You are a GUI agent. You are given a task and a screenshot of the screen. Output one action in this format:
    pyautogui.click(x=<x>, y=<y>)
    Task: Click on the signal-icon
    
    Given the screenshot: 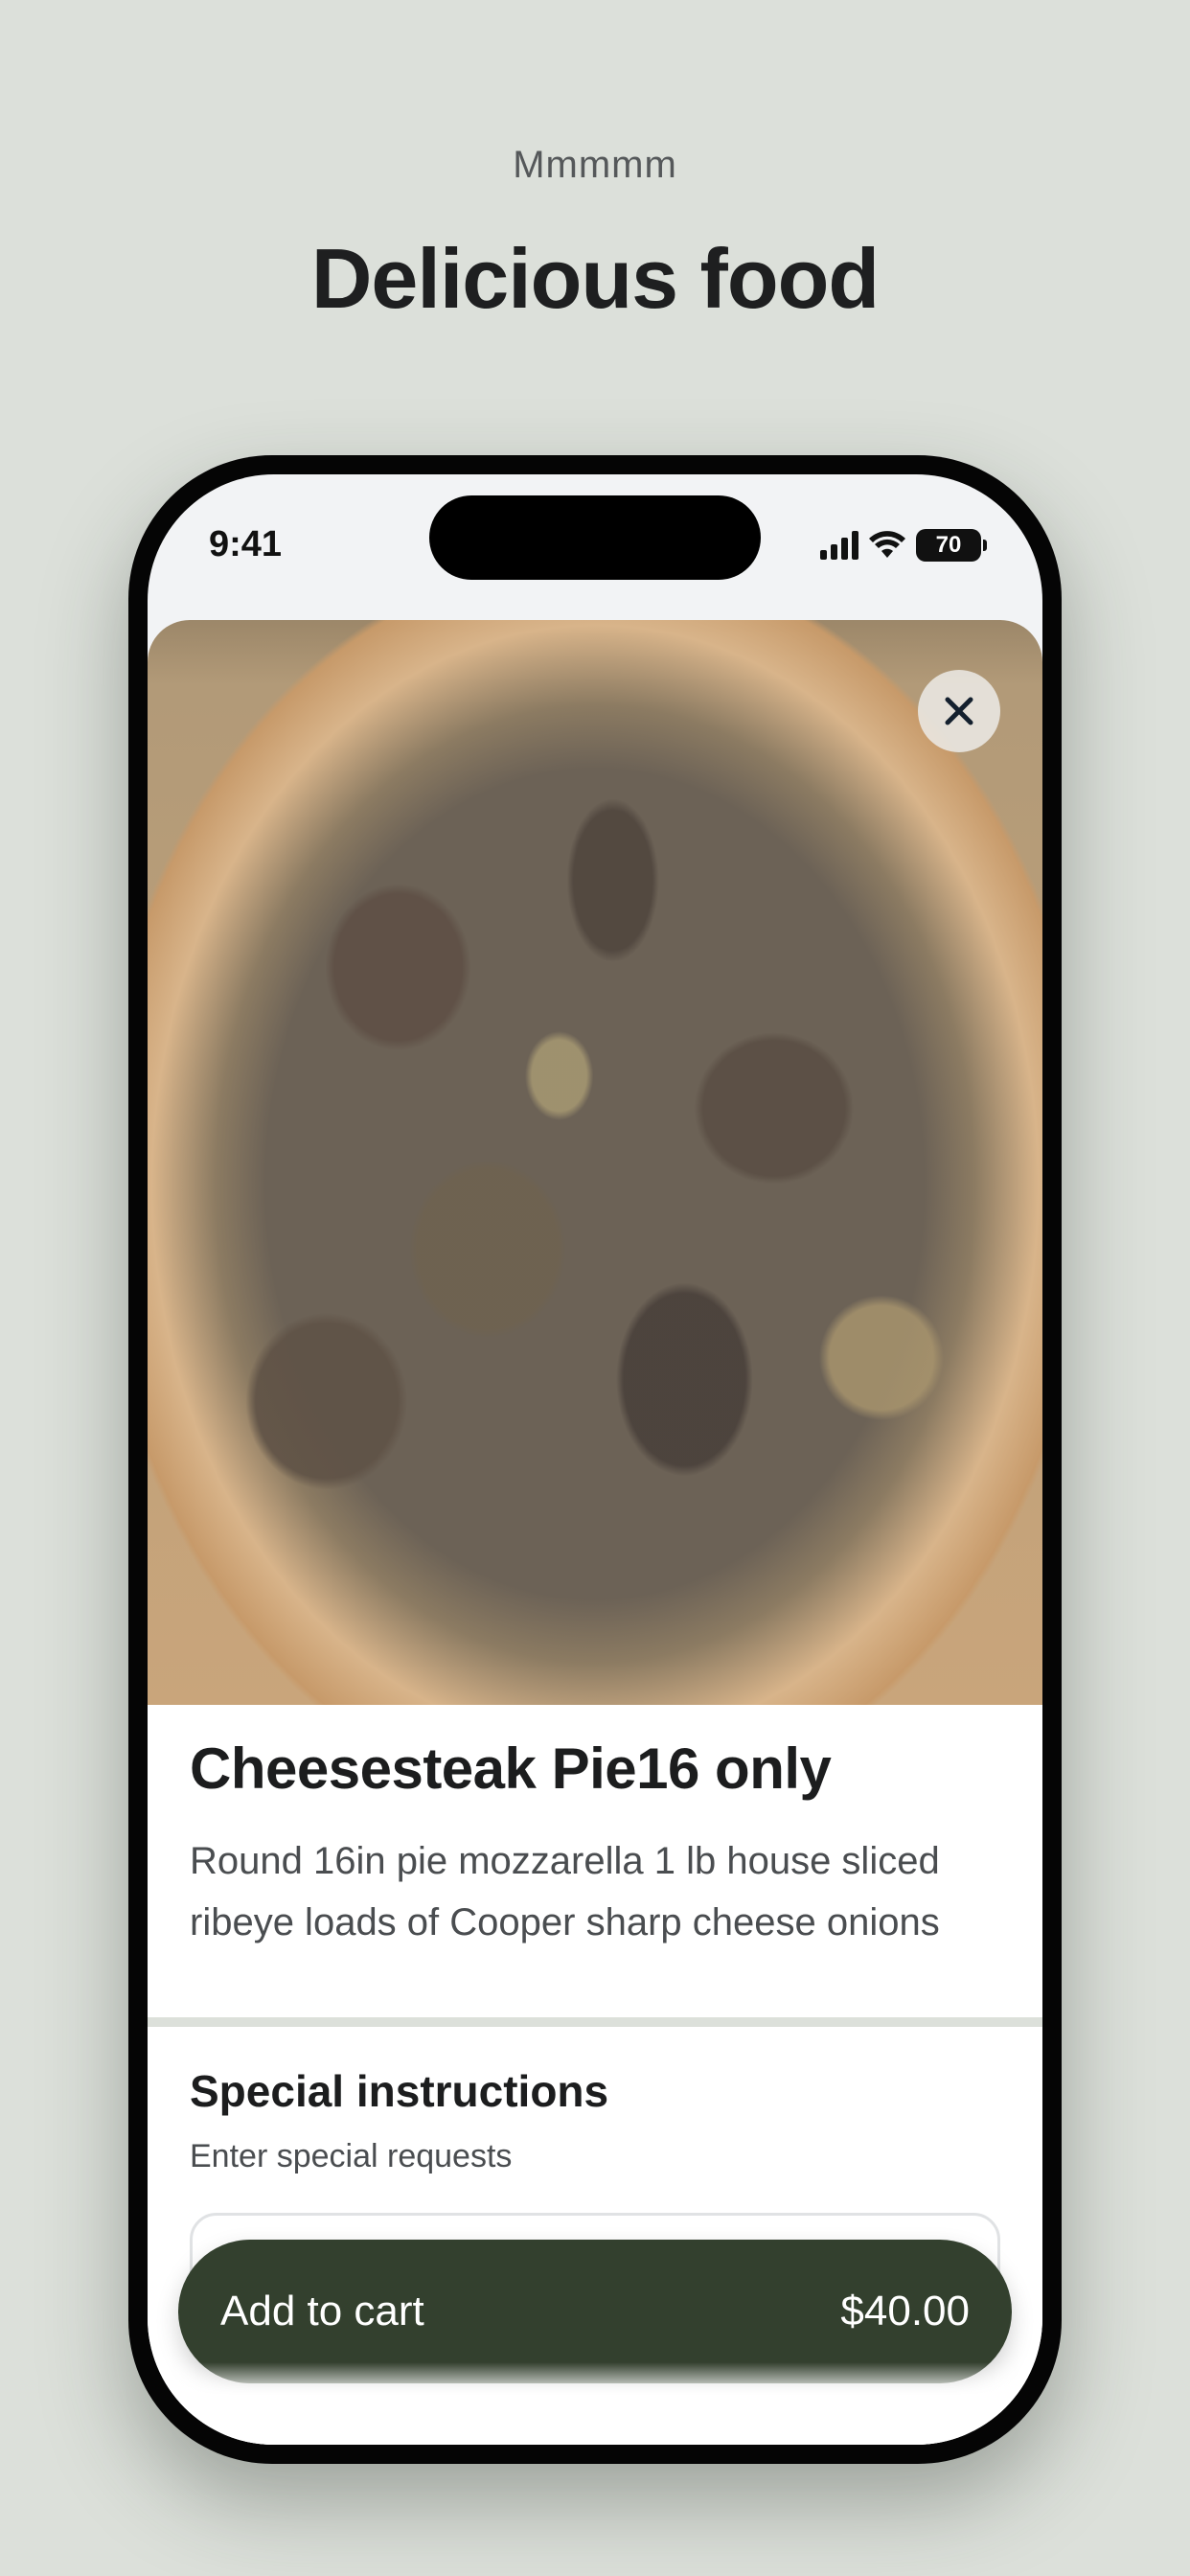 What is the action you would take?
    pyautogui.click(x=839, y=545)
    